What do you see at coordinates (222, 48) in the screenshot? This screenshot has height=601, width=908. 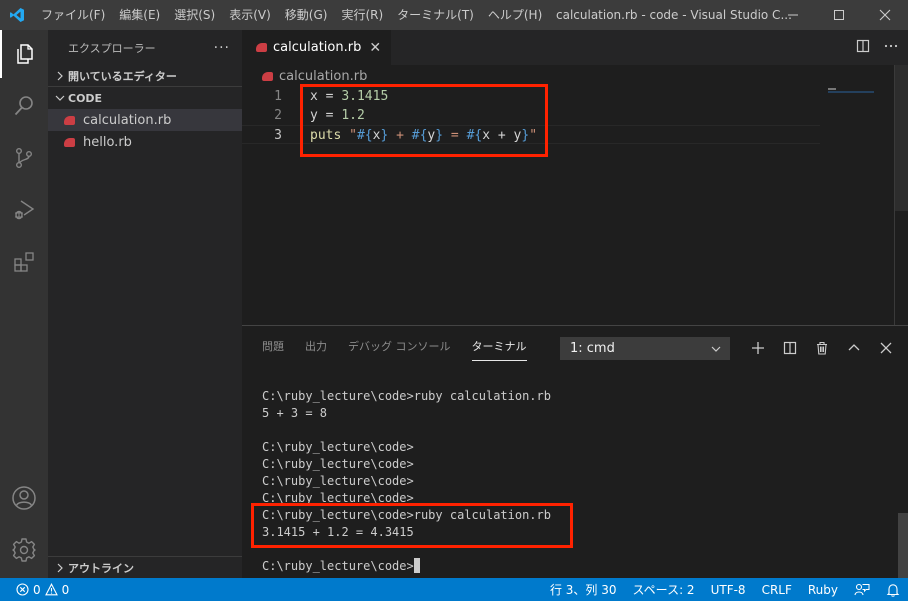 I see `more-actions-icon: ···` at bounding box center [222, 48].